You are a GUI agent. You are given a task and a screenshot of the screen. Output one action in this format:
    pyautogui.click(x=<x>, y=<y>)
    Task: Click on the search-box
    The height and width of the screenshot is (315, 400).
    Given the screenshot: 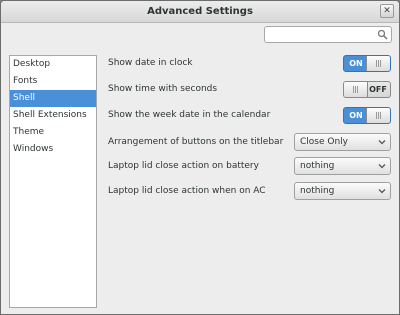 What is the action you would take?
    pyautogui.click(x=328, y=34)
    